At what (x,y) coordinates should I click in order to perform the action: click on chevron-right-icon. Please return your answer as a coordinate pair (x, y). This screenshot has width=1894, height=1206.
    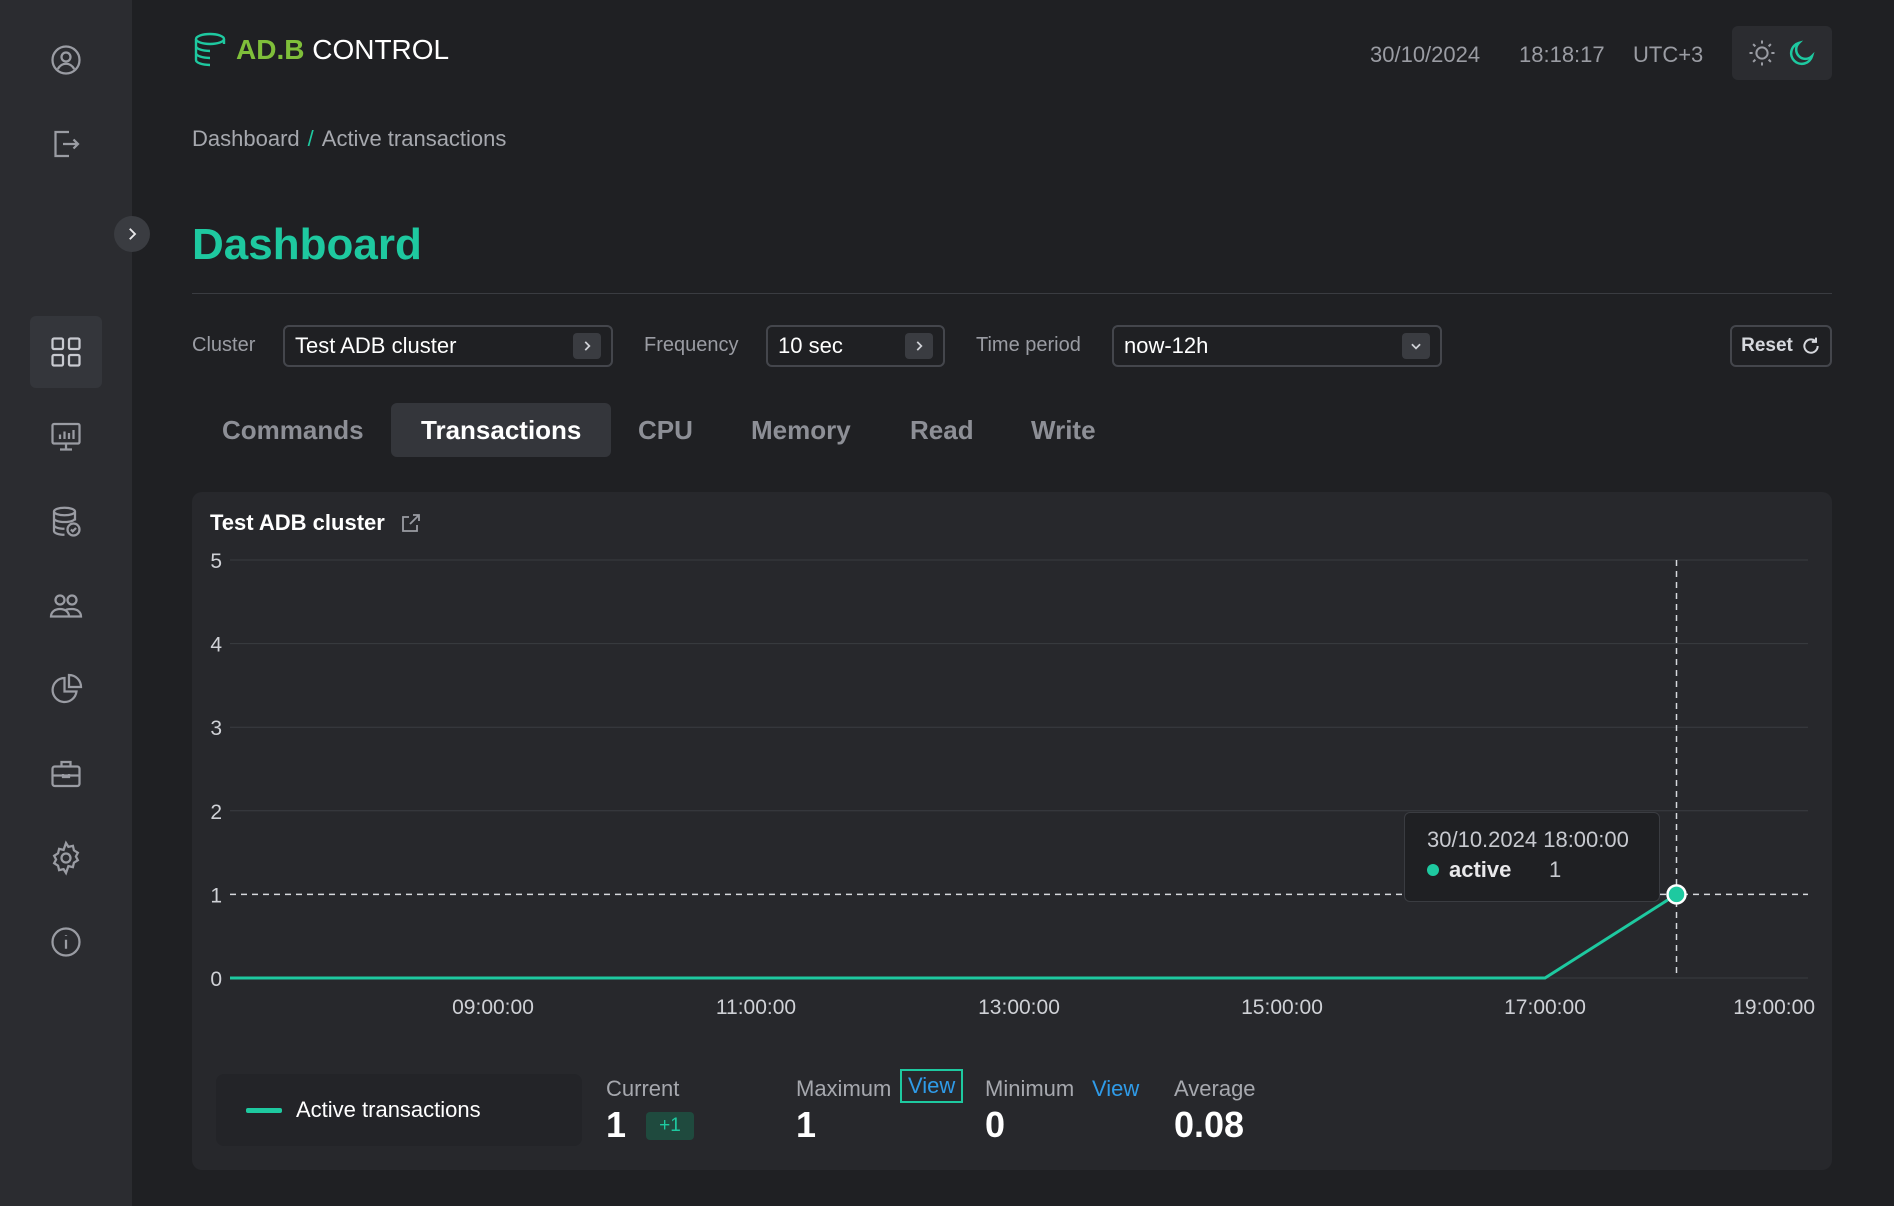
    Looking at the image, I should click on (133, 234).